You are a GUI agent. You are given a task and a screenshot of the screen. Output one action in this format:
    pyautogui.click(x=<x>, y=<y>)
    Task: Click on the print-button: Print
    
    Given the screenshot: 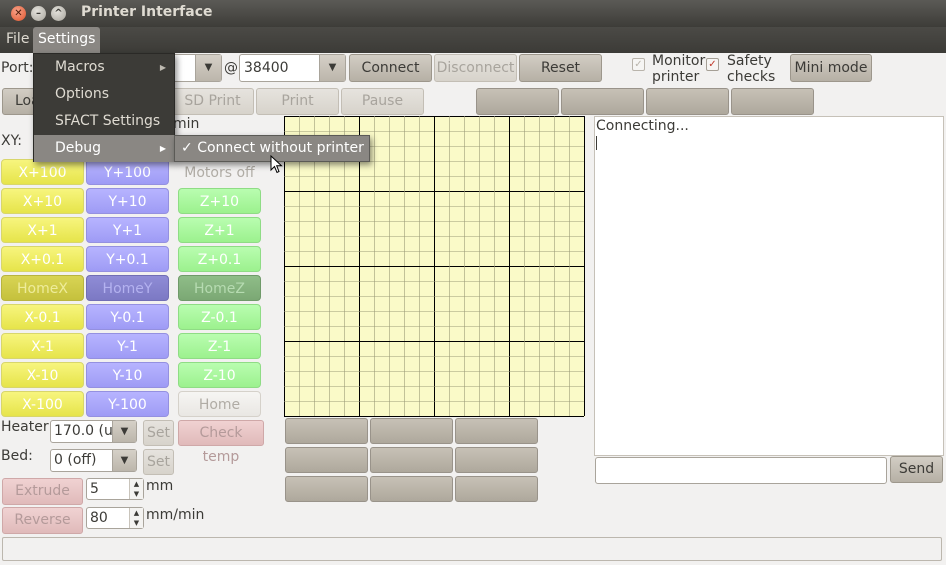 What is the action you would take?
    pyautogui.click(x=297, y=101)
    